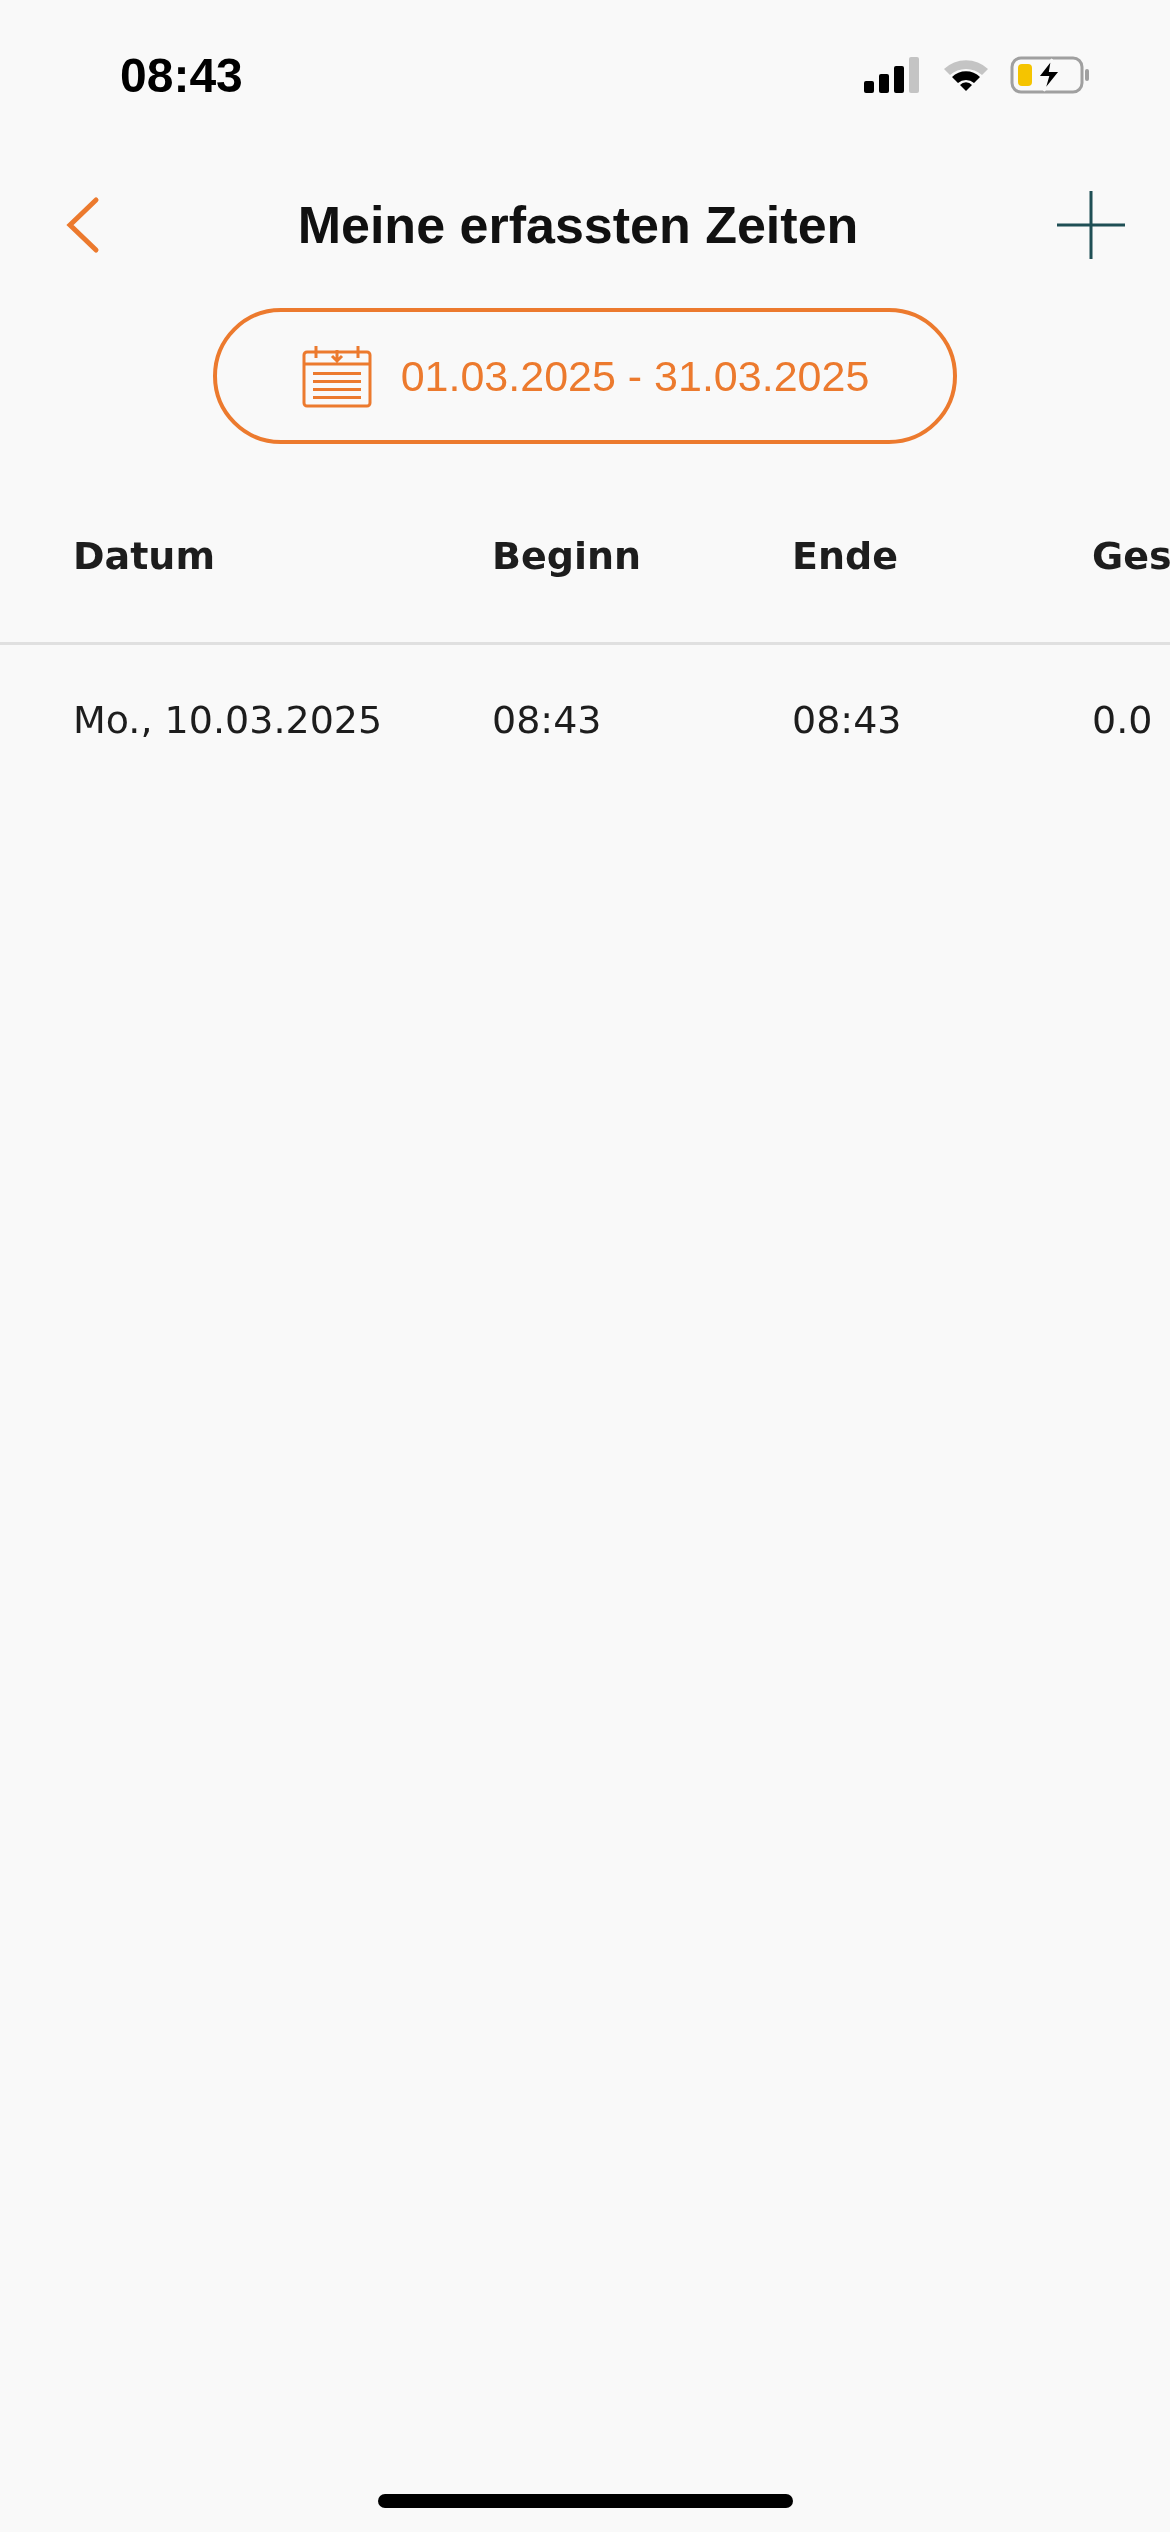 The height and width of the screenshot is (2532, 1170). I want to click on signal-icon, so click(893, 75).